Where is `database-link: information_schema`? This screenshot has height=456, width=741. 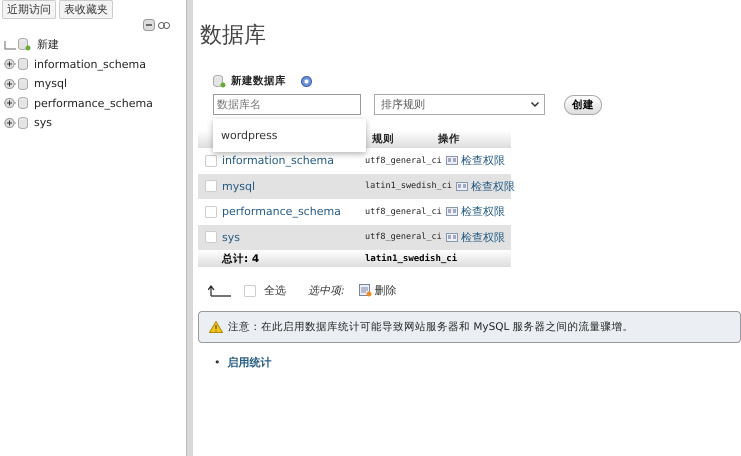
database-link: information_schema is located at coordinates (293, 161).